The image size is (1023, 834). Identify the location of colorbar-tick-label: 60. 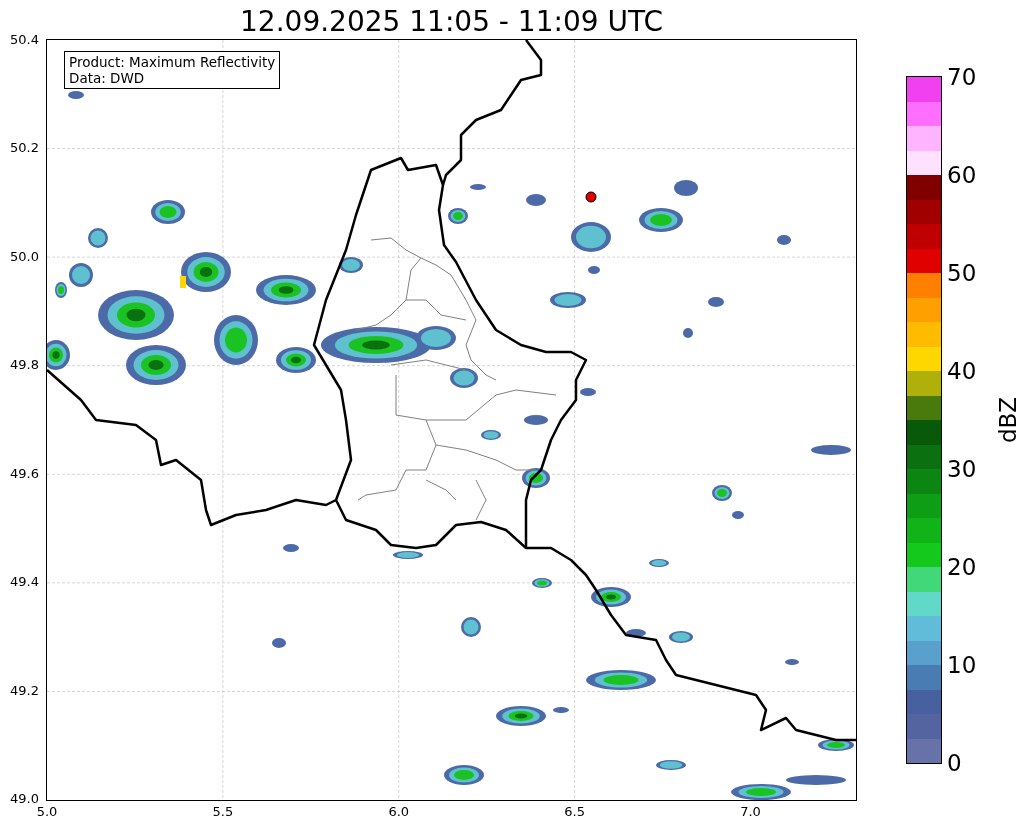
(962, 175).